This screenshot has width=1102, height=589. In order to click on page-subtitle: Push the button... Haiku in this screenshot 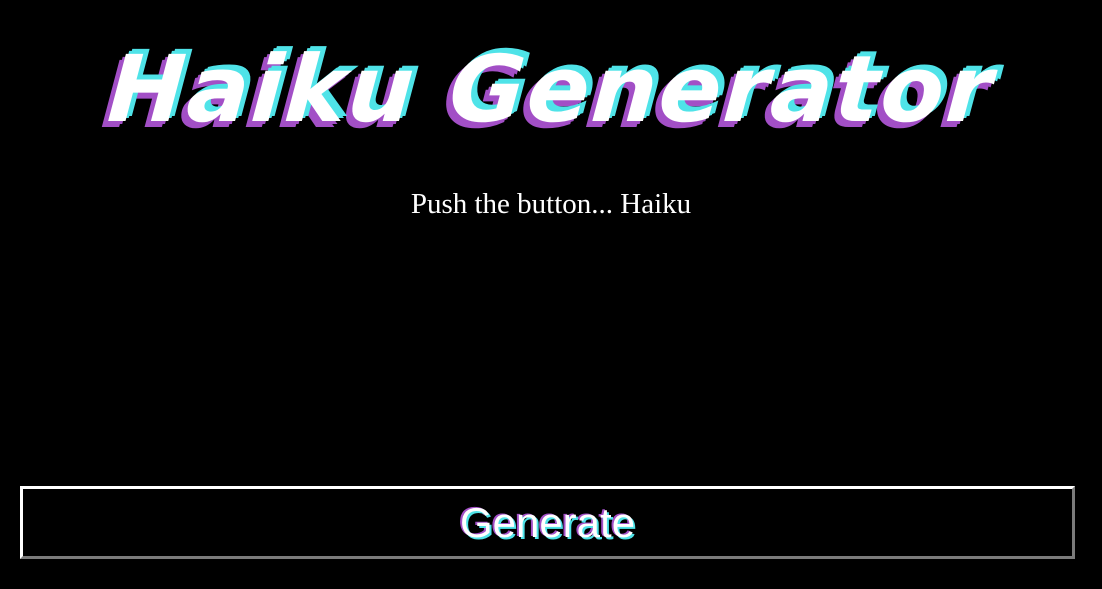, I will do `click(551, 204)`.